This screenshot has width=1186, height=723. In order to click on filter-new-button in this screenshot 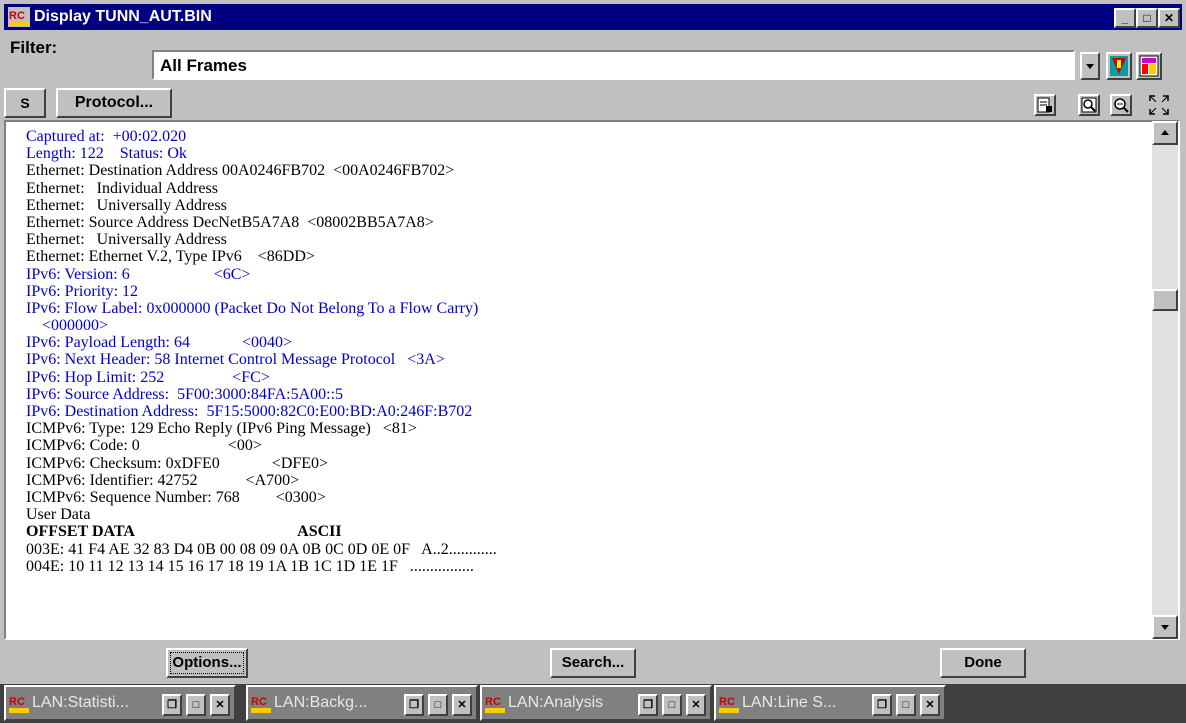, I will do `click(1149, 66)`.